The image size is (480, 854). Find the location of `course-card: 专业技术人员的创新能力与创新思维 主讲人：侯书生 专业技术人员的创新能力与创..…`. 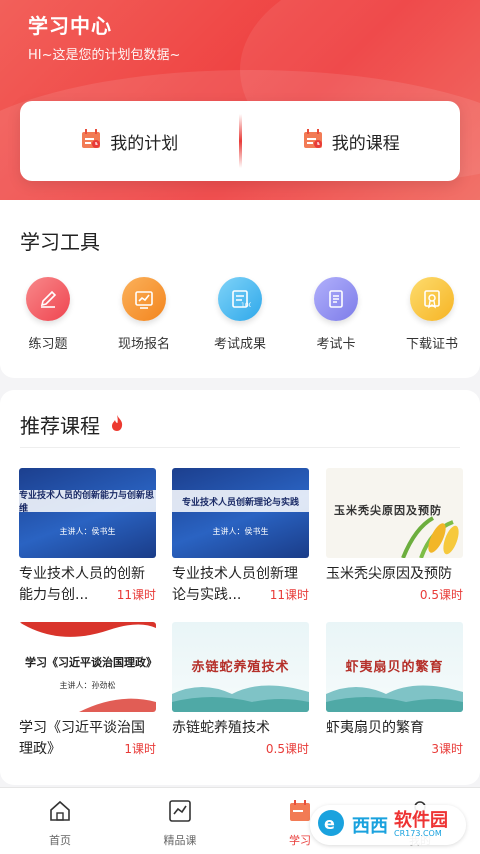

course-card: 专业技术人员的创新能力与创新思维 主讲人：侯书生 专业技术人员的创新能力与创..… is located at coordinates (87, 537).